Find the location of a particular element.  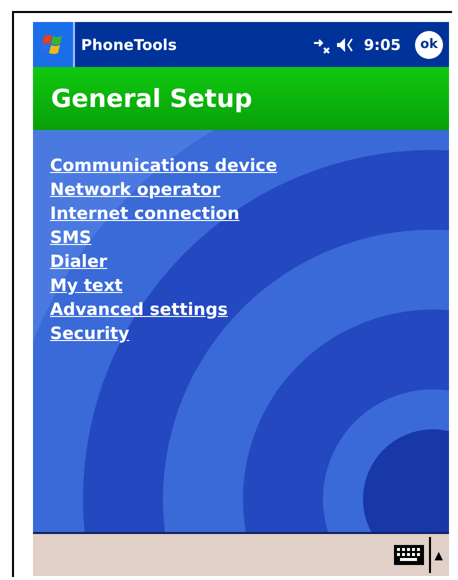

keyboard-icon is located at coordinates (408, 555).